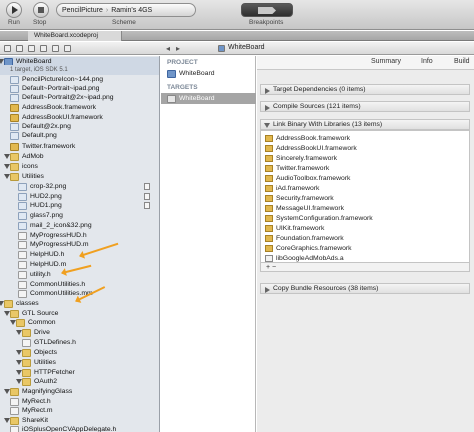  What do you see at coordinates (75, 36) in the screenshot?
I see `tab-whiteboard-project: WhiteBoard.xcodeproj` at bounding box center [75, 36].